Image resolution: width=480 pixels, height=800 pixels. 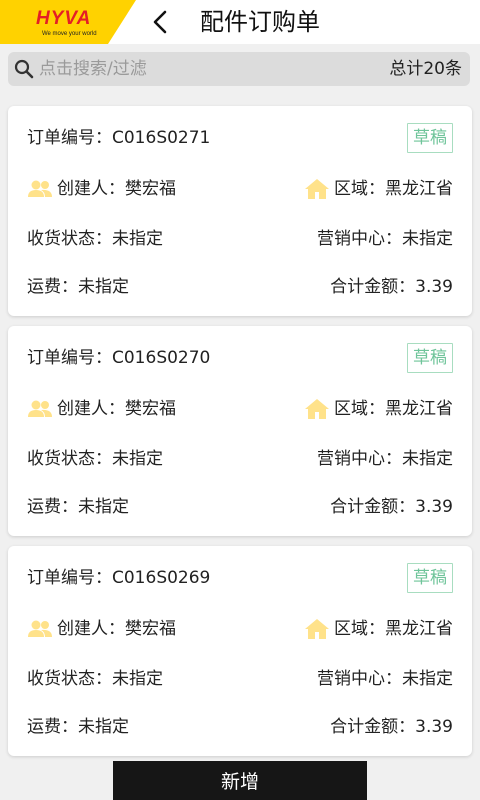 What do you see at coordinates (93, 69) in the screenshot?
I see `search-placeholder: 点击搜索/过滤` at bounding box center [93, 69].